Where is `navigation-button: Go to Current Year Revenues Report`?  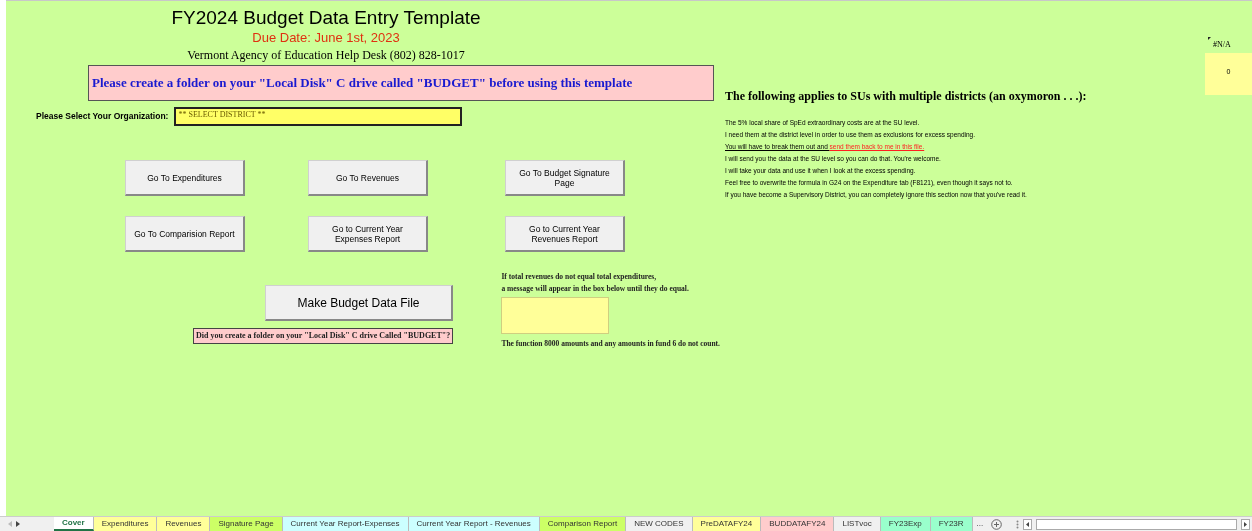
navigation-button: Go to Current Year Revenues Report is located at coordinates (565, 234).